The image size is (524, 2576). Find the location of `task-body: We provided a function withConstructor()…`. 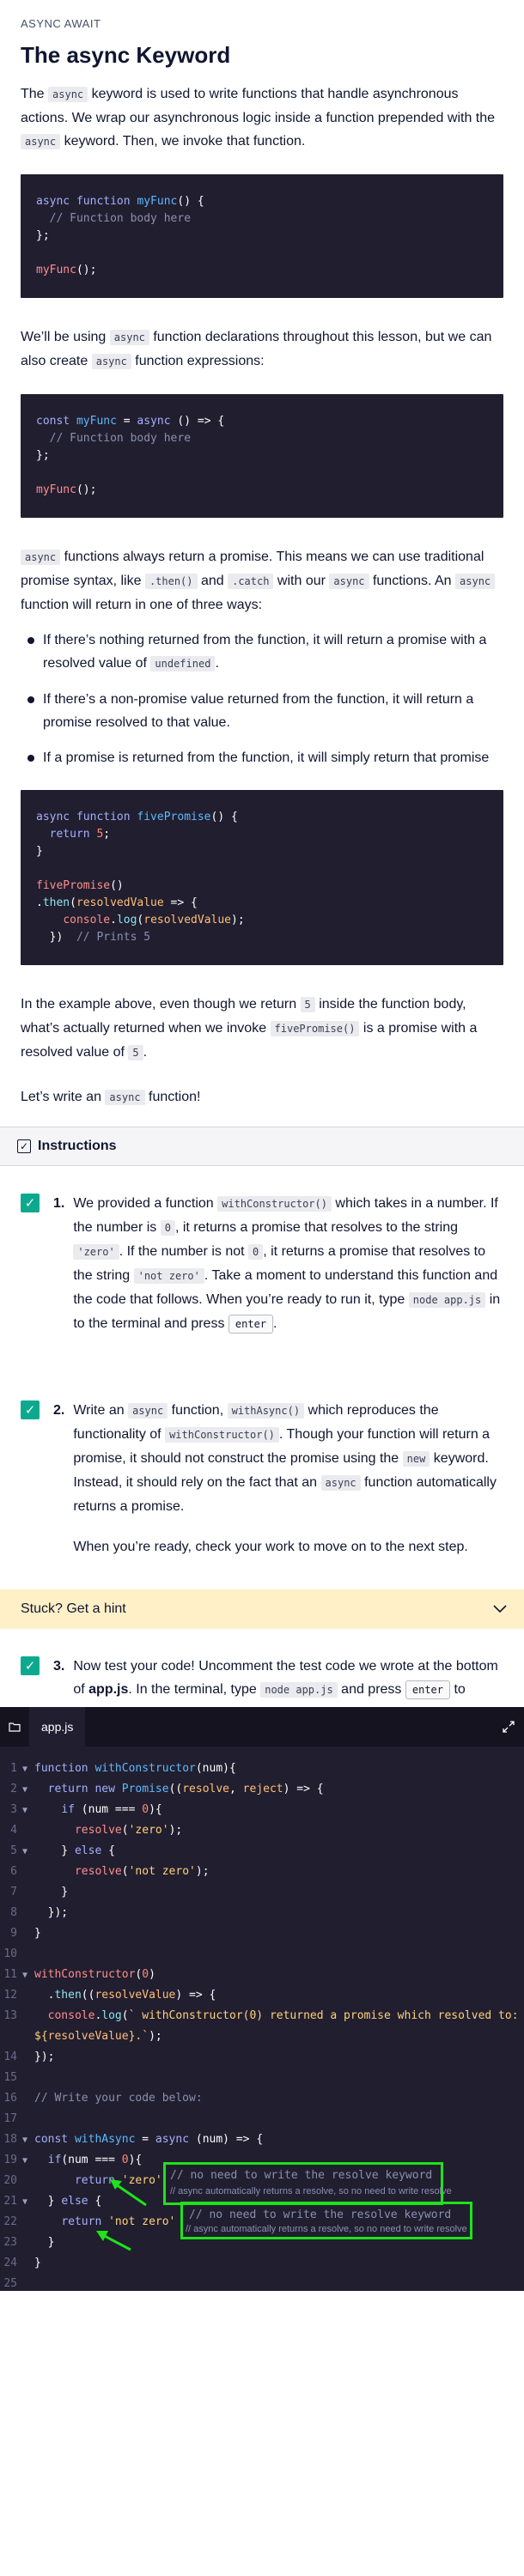

task-body: We provided a function withConstructor()… is located at coordinates (288, 1263).